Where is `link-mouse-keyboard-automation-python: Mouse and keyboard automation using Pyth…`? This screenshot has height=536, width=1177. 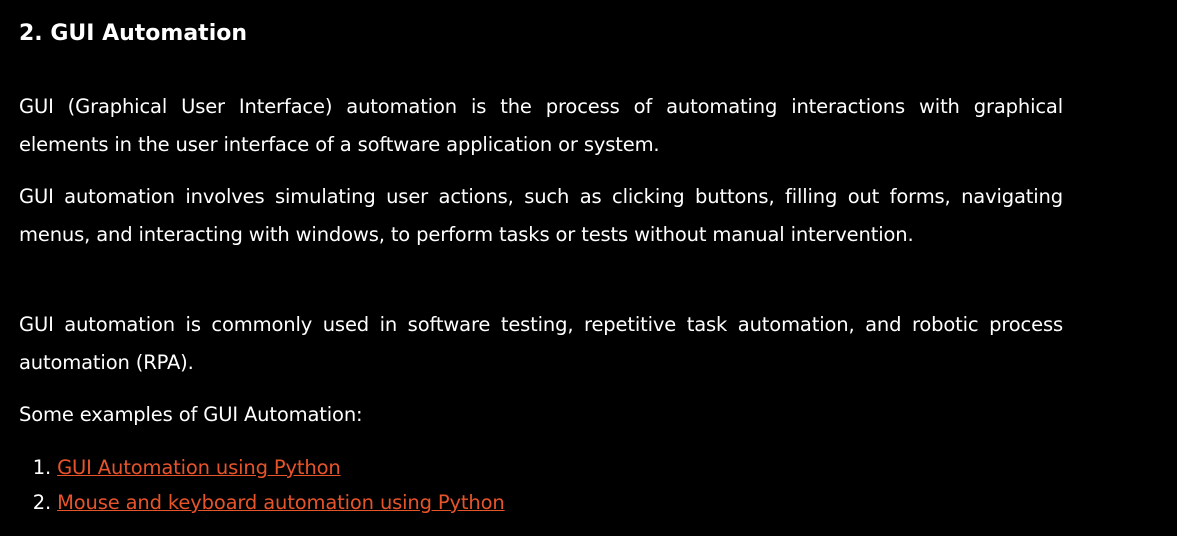
link-mouse-keyboard-automation-python: Mouse and keyboard automation using Pyth… is located at coordinates (281, 502).